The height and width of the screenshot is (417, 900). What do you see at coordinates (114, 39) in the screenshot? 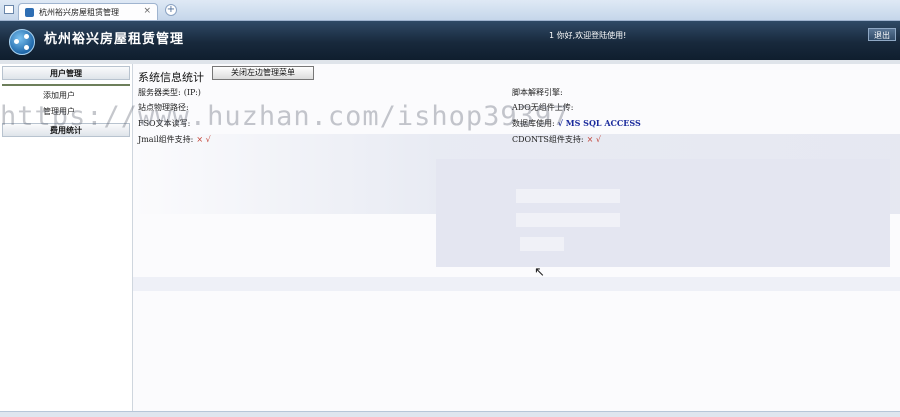
I see `app-title: 杭州裕兴房屋租赁管理` at bounding box center [114, 39].